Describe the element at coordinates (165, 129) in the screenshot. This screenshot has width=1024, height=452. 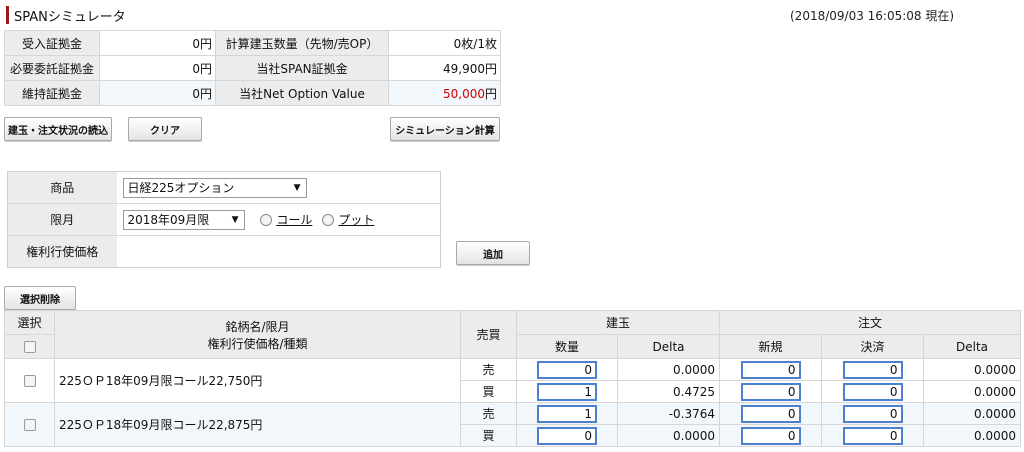
I see `clear-button: クリア` at that location.